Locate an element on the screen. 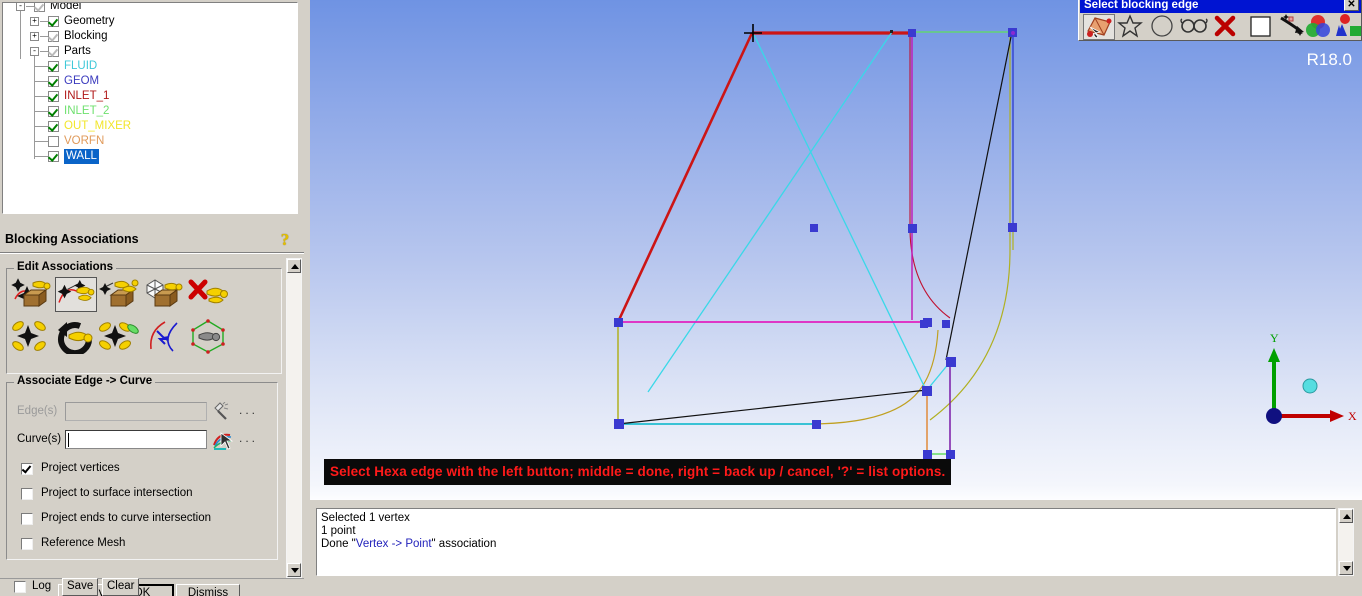 This screenshot has width=1362, height=596. tree-part-inlet-1: INLET_1 is located at coordinates (148, 96).